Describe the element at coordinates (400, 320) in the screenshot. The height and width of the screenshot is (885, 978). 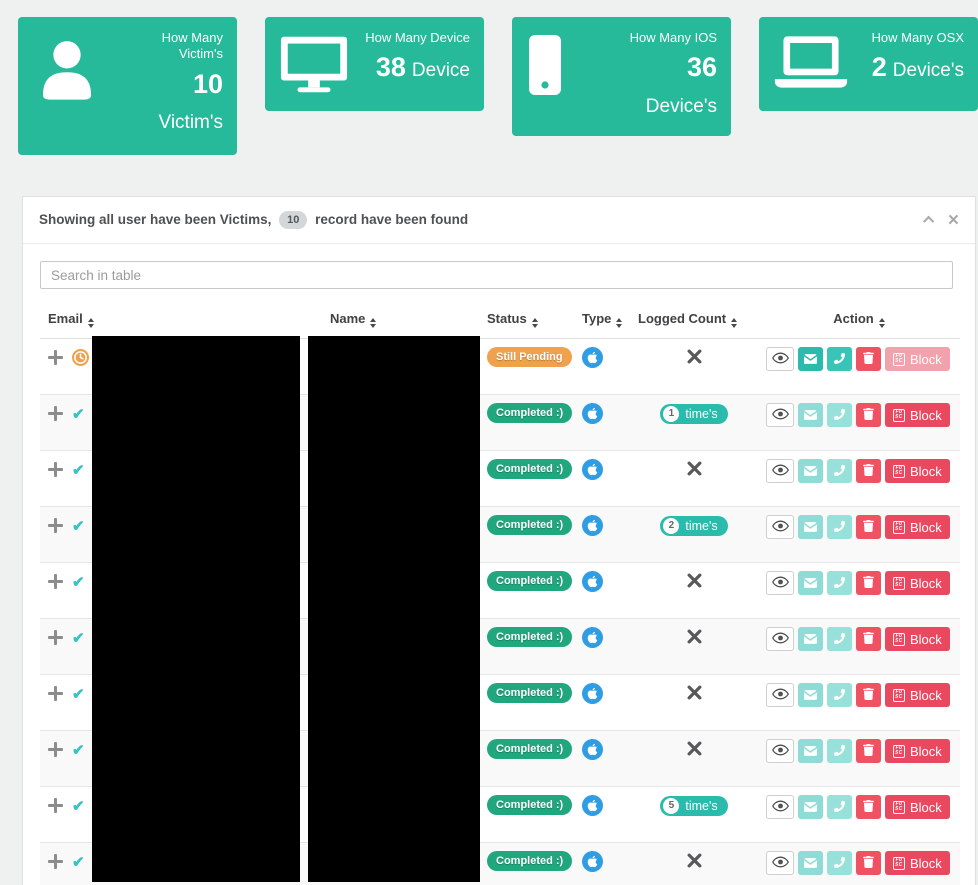
I see `column-header-name: Name` at that location.